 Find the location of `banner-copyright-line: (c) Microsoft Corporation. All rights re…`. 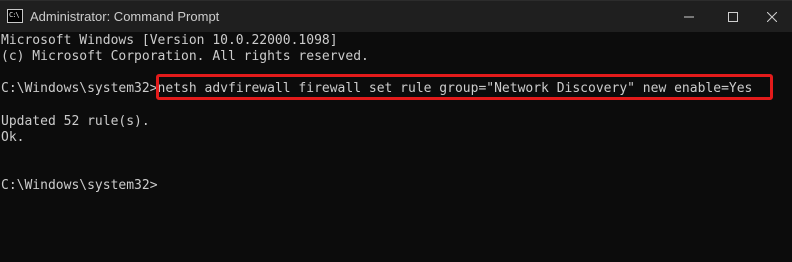

banner-copyright-line: (c) Microsoft Corporation. All rights re… is located at coordinates (185, 56).